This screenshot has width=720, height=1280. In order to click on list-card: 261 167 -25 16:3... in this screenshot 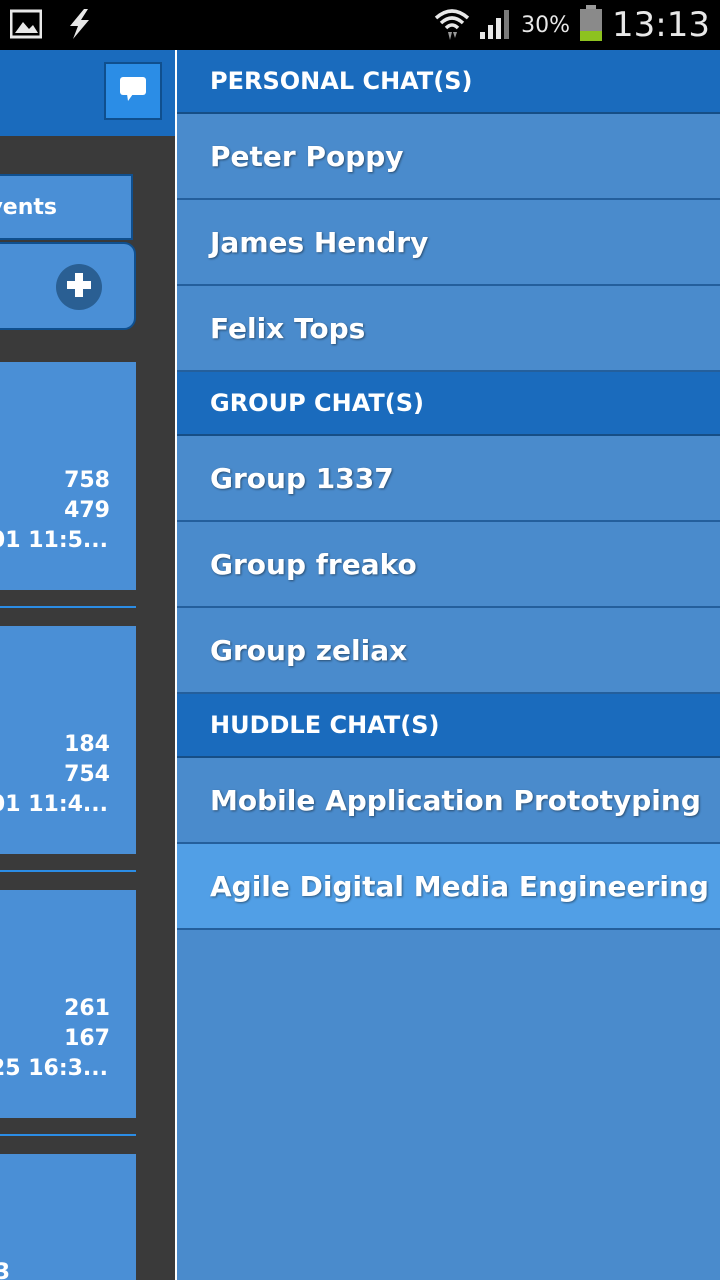, I will do `click(68, 1004)`.